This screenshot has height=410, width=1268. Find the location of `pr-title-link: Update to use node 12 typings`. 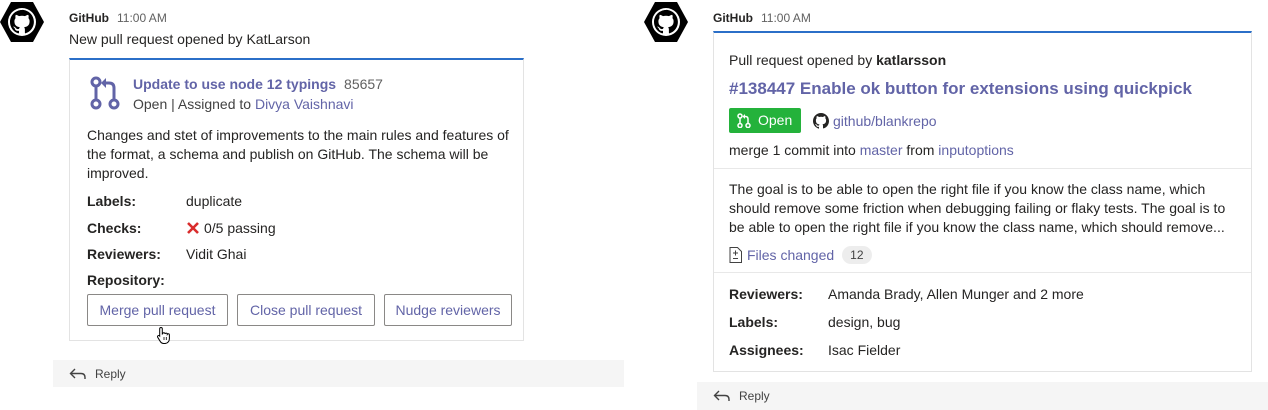

pr-title-link: Update to use node 12 typings is located at coordinates (234, 84).